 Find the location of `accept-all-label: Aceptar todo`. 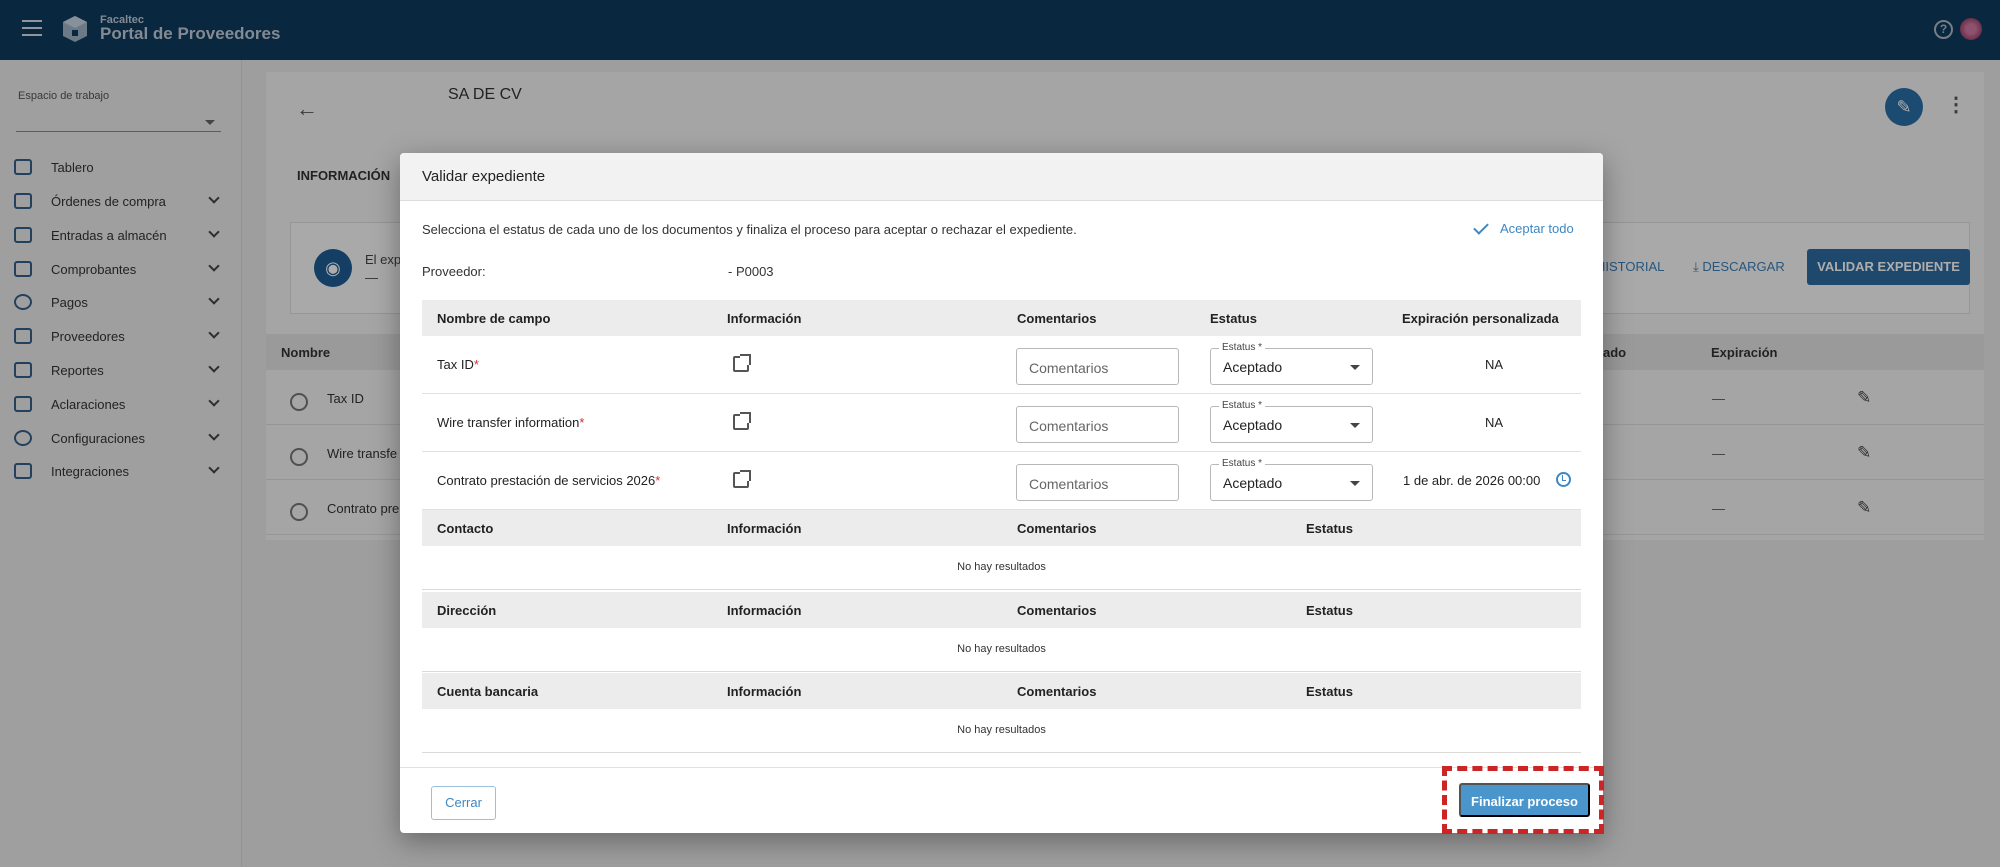

accept-all-label: Aceptar todo is located at coordinates (1537, 228).